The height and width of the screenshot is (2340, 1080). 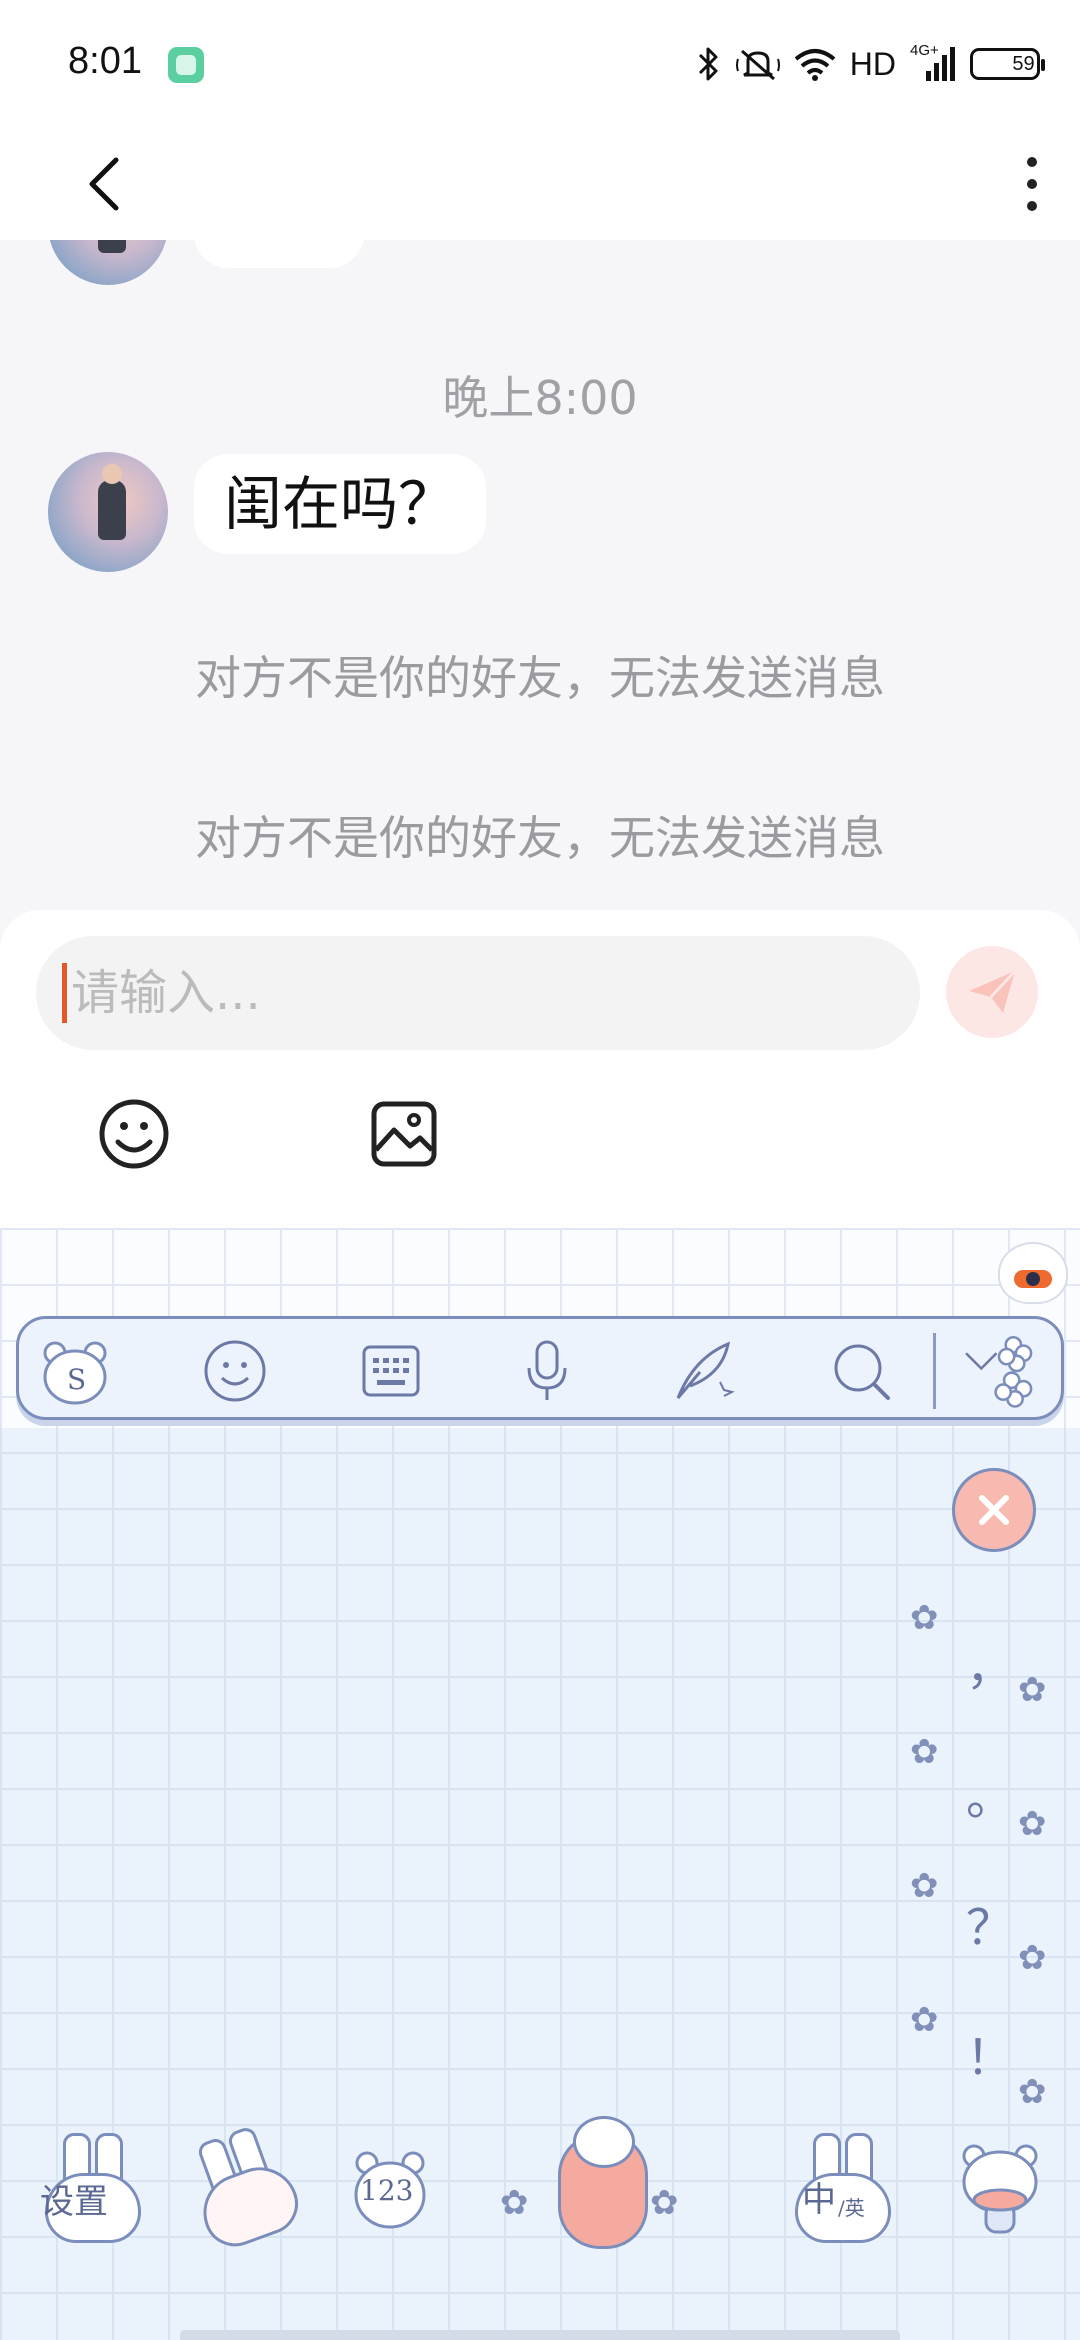 I want to click on battery-icon: 59, so click(x=1007, y=64).